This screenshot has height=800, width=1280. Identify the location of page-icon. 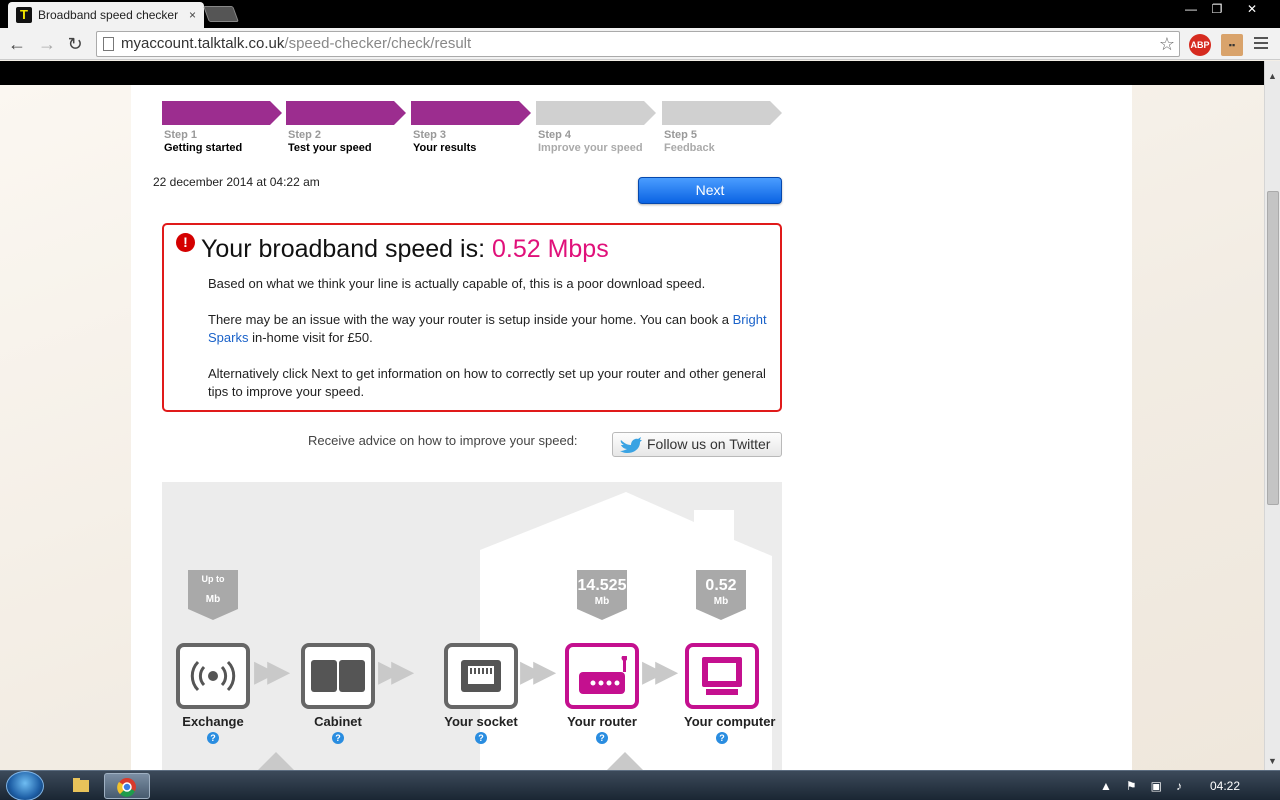
(108, 44).